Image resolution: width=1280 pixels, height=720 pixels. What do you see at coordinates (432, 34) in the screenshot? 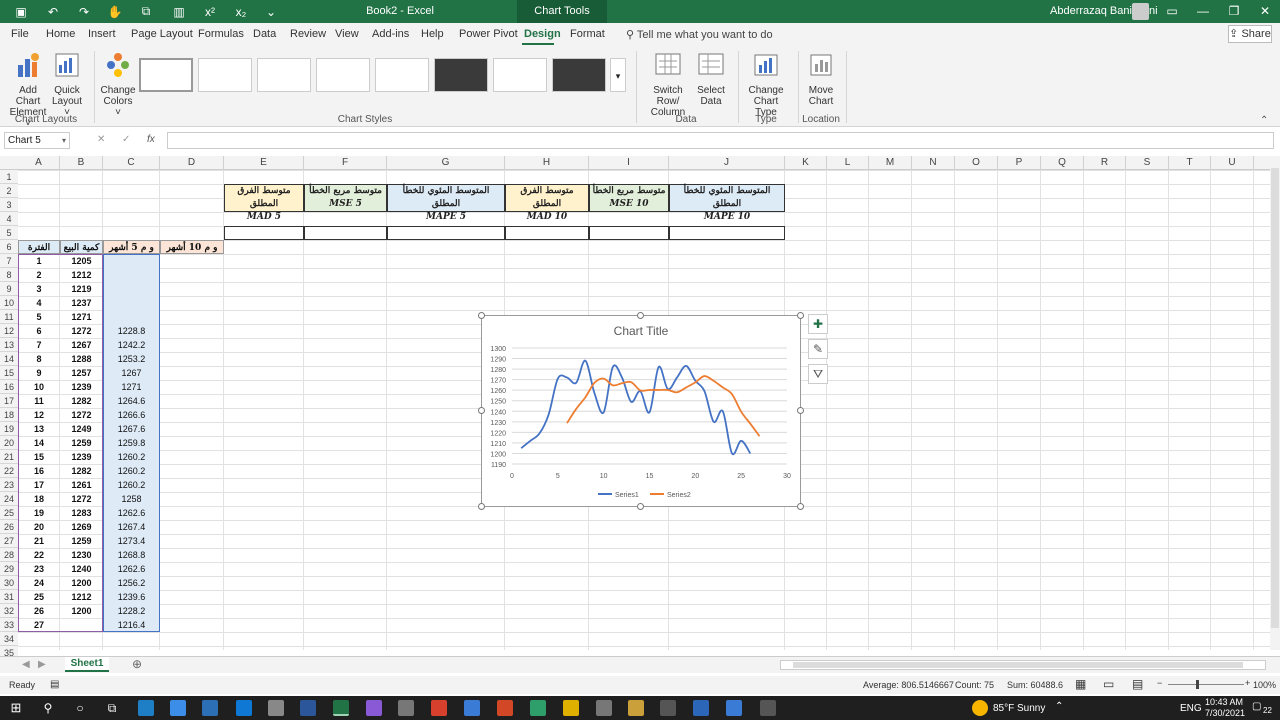
I see `tab-help: Help` at bounding box center [432, 34].